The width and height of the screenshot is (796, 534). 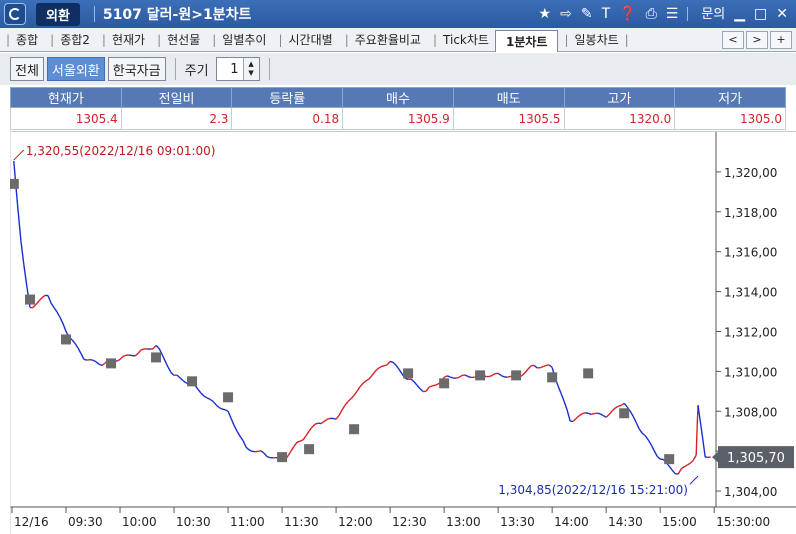 I want to click on market-korea-money-button: 한국자금, so click(x=136, y=69).